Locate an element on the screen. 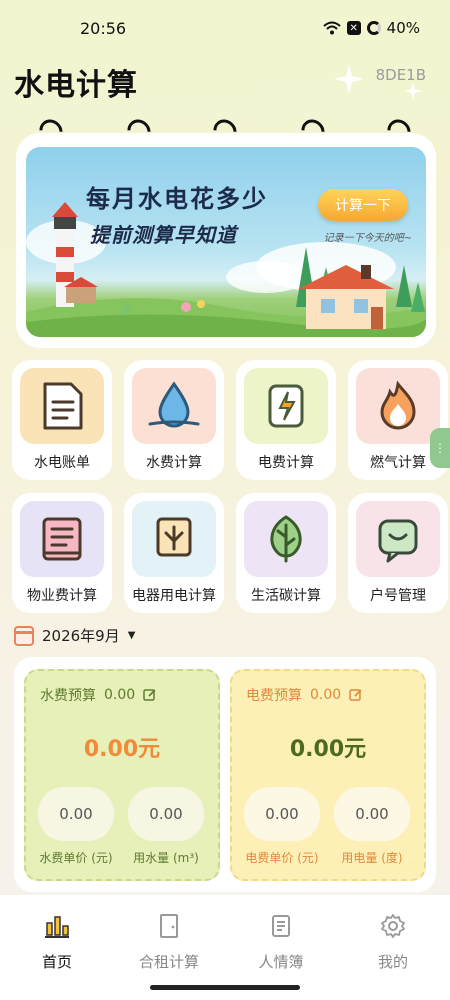  water-unit-price-field: 0.00 is located at coordinates (76, 814).